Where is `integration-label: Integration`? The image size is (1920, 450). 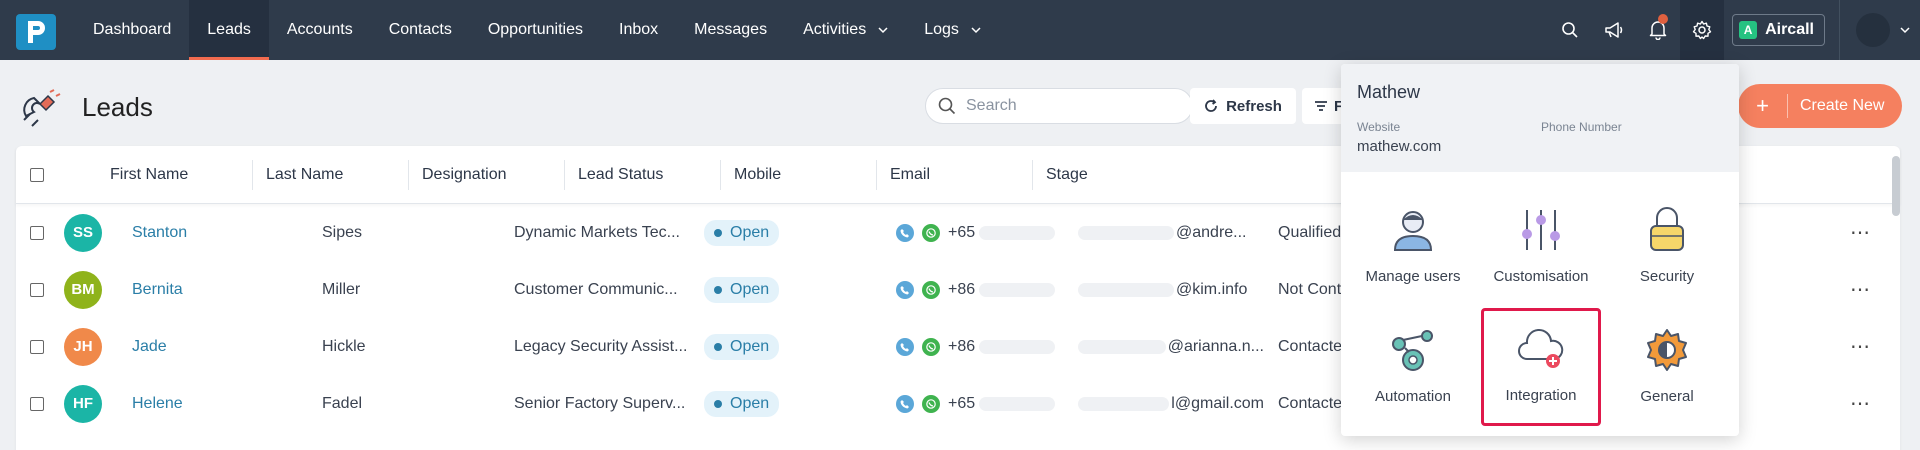 integration-label: Integration is located at coordinates (1541, 395).